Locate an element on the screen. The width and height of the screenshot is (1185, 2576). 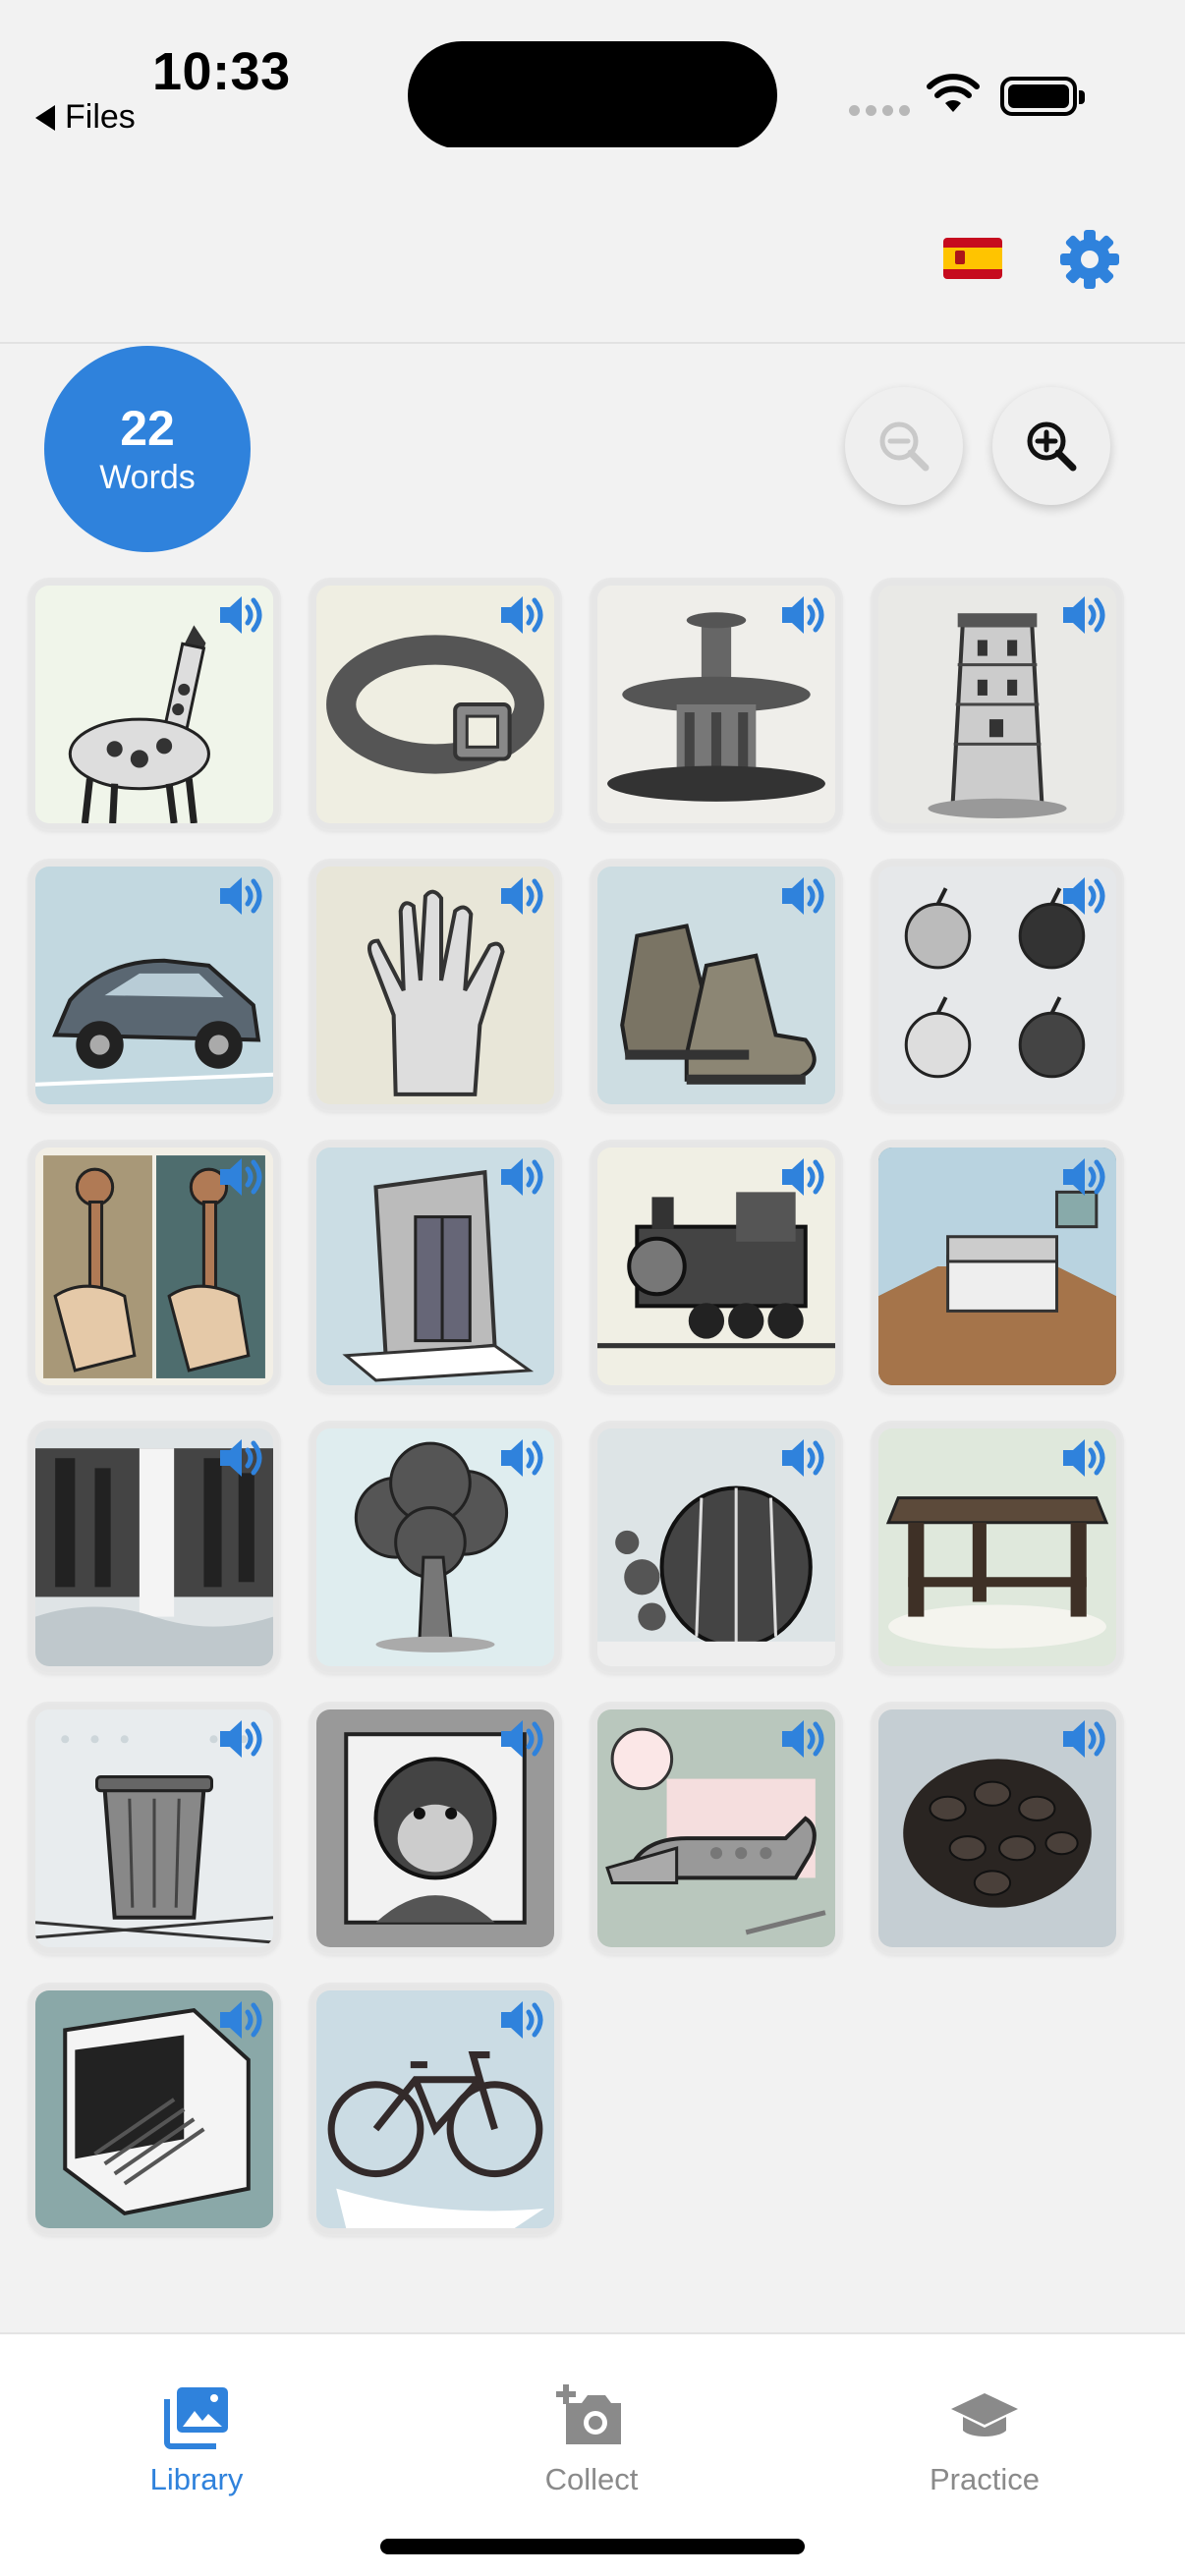
battery-icon is located at coordinates (1042, 96).